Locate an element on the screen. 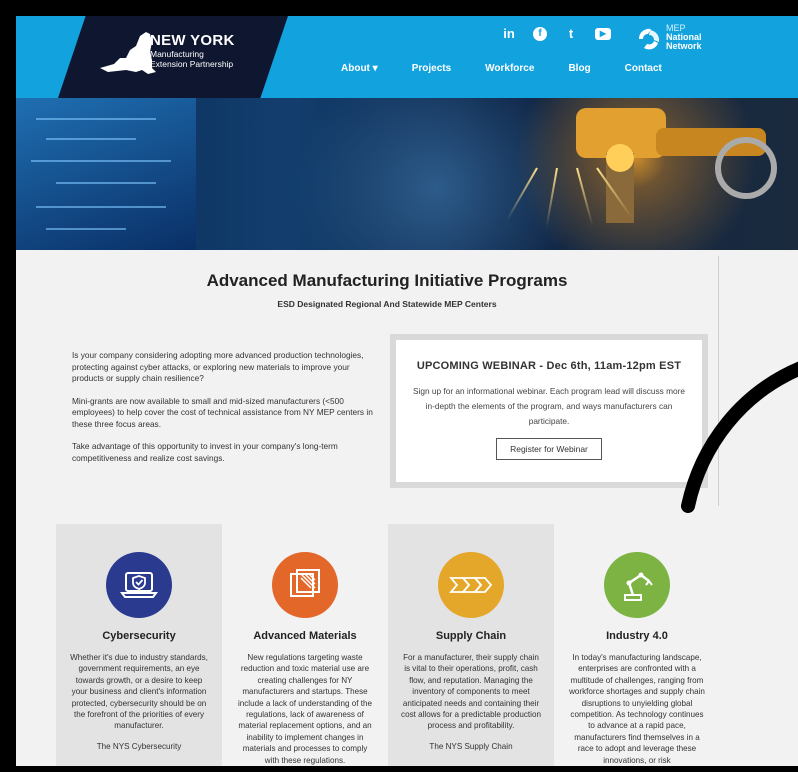 The width and height of the screenshot is (798, 772). brand-subtitle-line1: Manufacturing is located at coordinates (177, 54).